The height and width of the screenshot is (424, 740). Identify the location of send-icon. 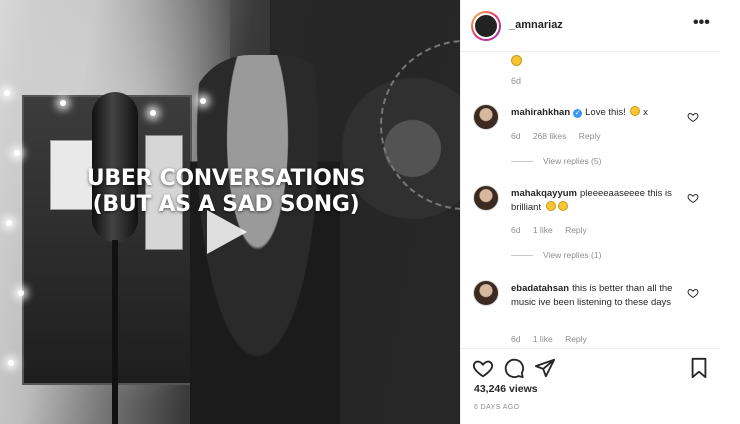
(545, 368).